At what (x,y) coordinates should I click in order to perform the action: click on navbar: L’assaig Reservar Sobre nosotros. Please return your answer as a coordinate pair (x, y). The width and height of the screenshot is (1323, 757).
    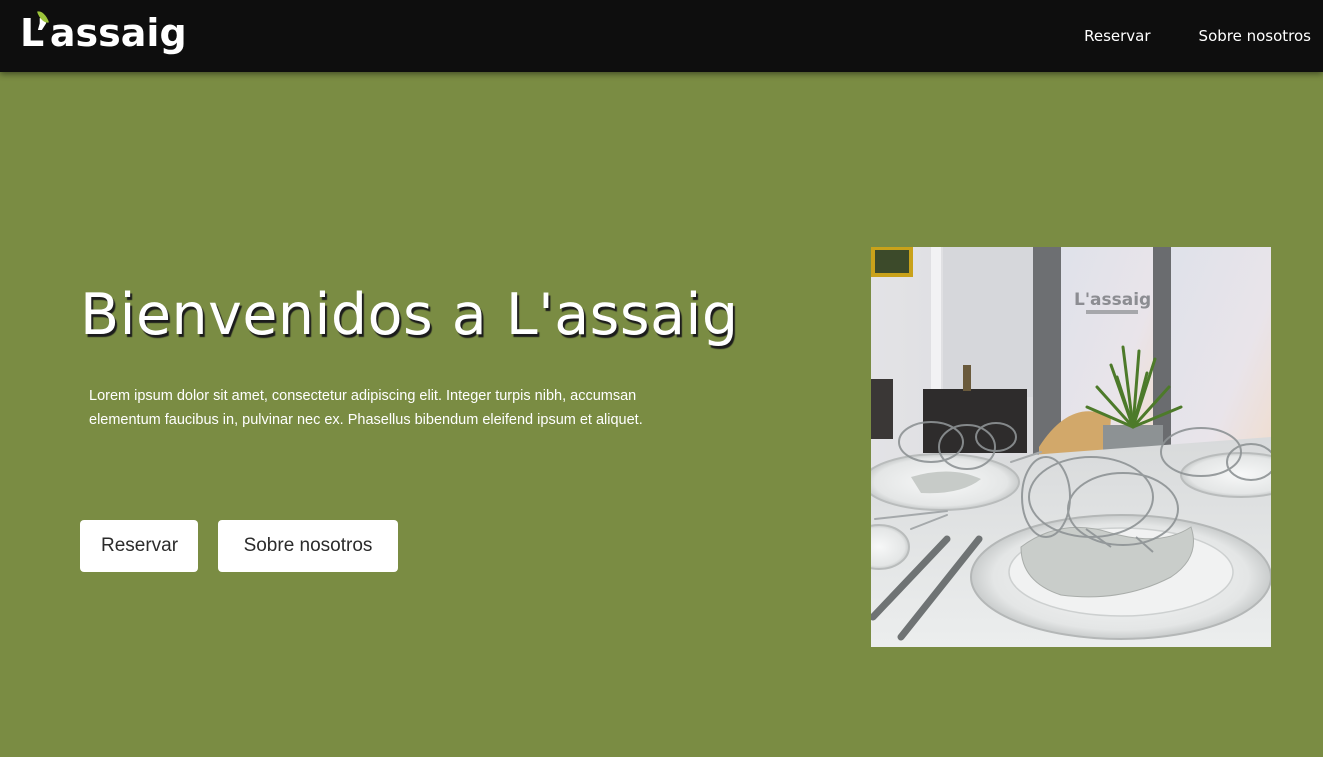
    Looking at the image, I should click on (661, 36).